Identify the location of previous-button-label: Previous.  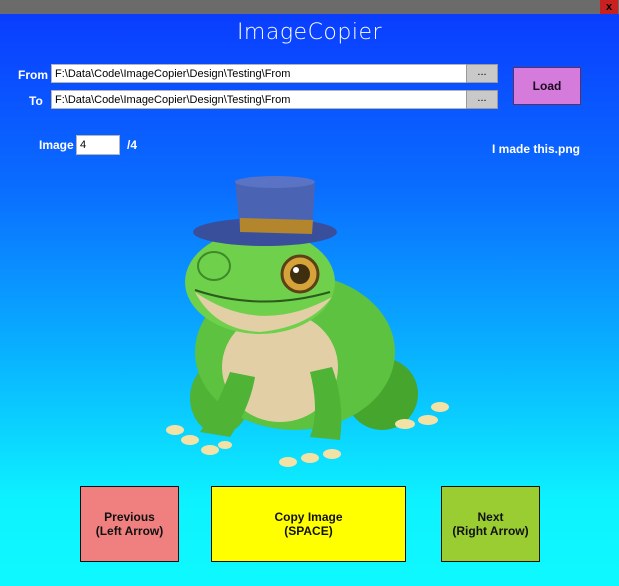
(129, 517).